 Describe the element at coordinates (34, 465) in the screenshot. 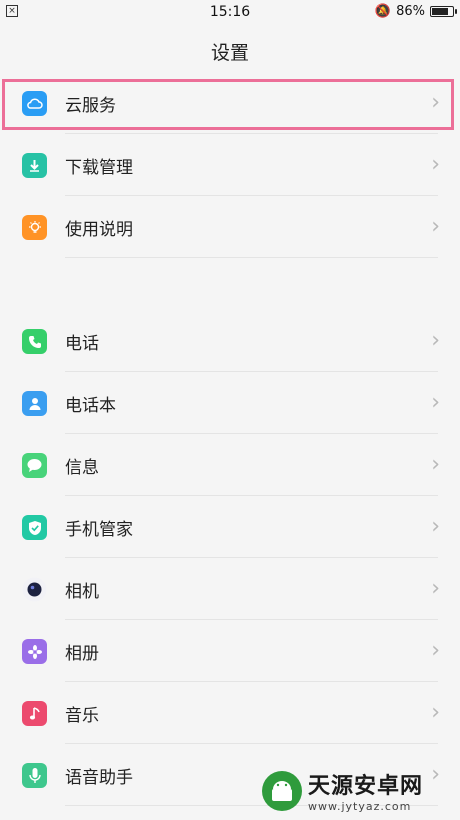

I see `message-icon` at that location.